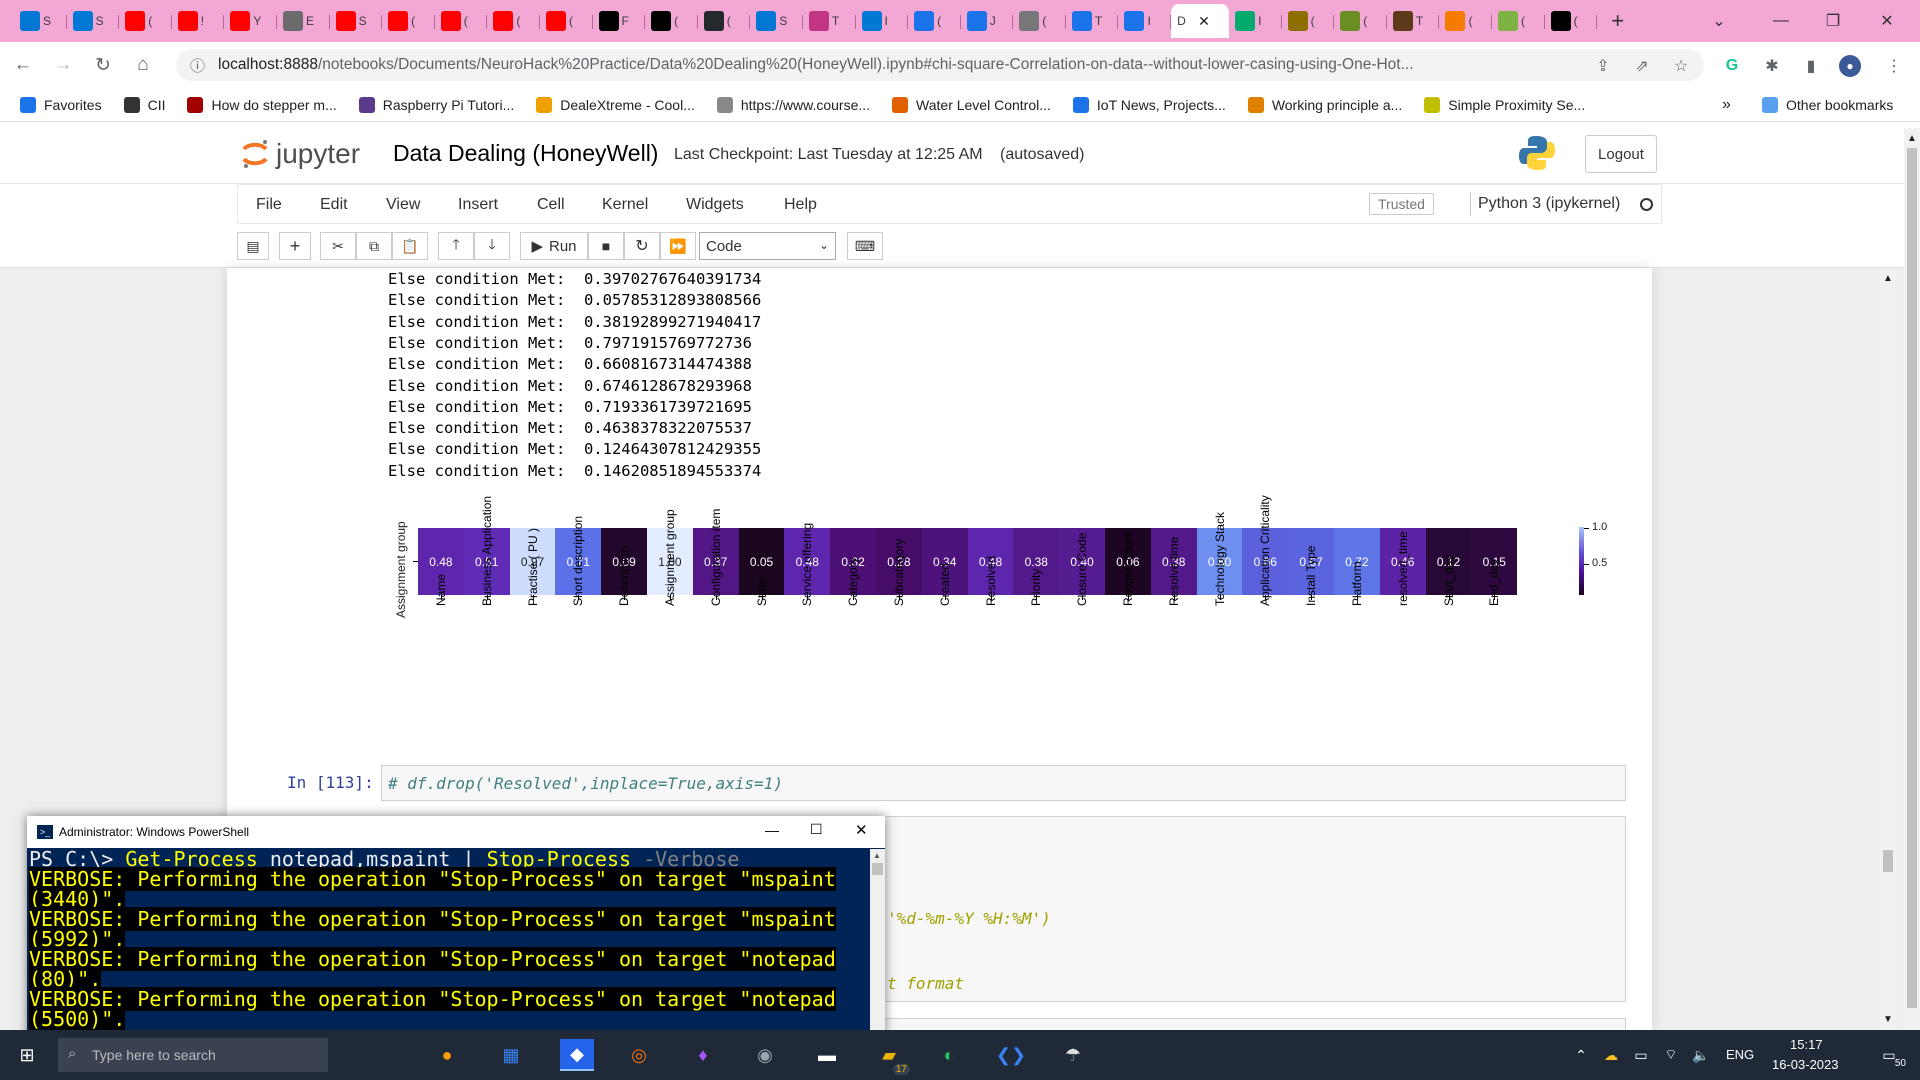 Image resolution: width=1920 pixels, height=1080 pixels. I want to click on app2-icon: ♦, so click(703, 1055).